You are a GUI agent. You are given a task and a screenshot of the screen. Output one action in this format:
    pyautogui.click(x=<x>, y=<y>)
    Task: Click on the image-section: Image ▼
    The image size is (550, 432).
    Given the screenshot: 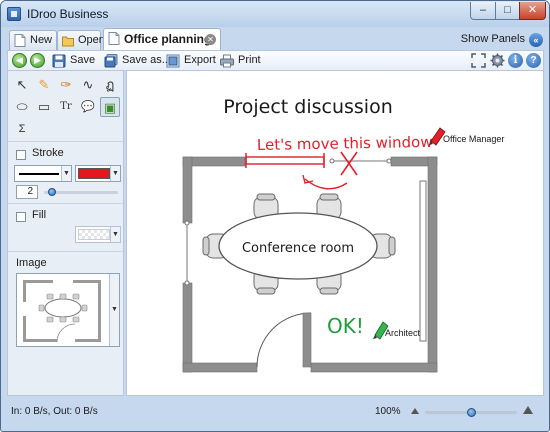 What is the action you would take?
    pyautogui.click(x=65, y=323)
    